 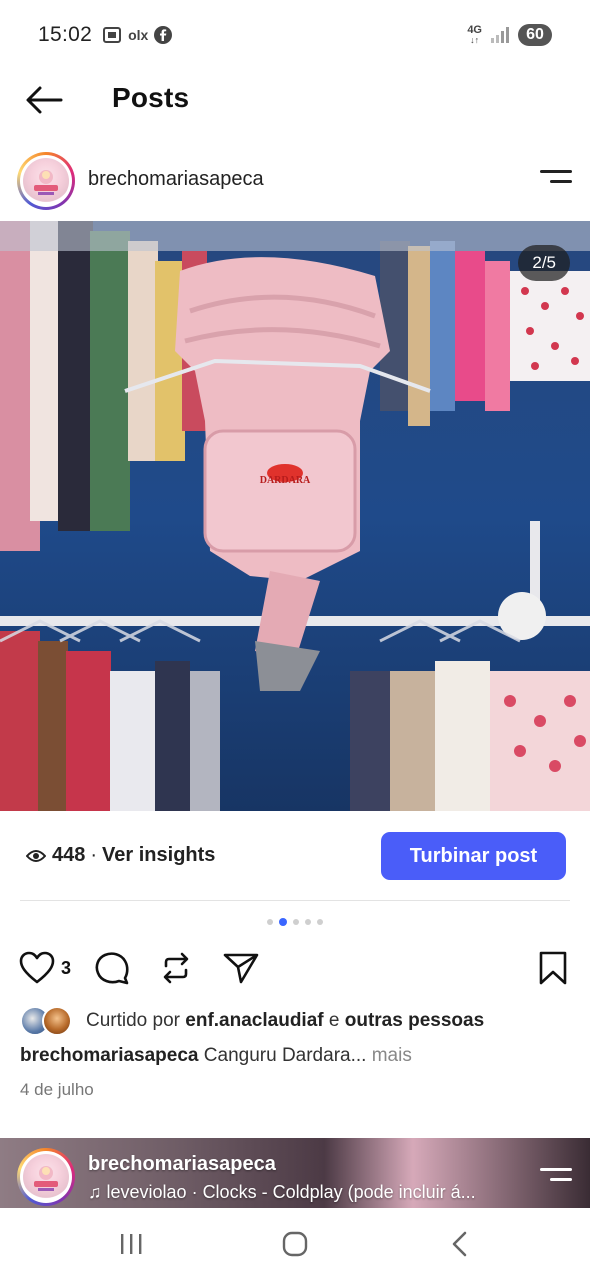 I want to click on repost-button, so click(x=176, y=968).